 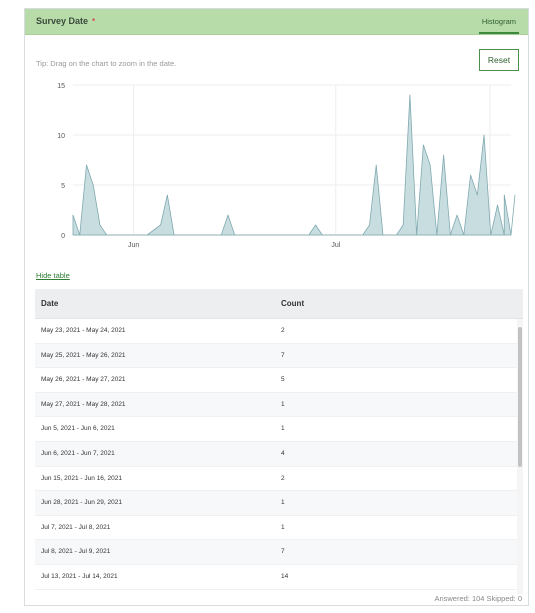 What do you see at coordinates (283, 453) in the screenshot?
I see `cell-count: 4` at bounding box center [283, 453].